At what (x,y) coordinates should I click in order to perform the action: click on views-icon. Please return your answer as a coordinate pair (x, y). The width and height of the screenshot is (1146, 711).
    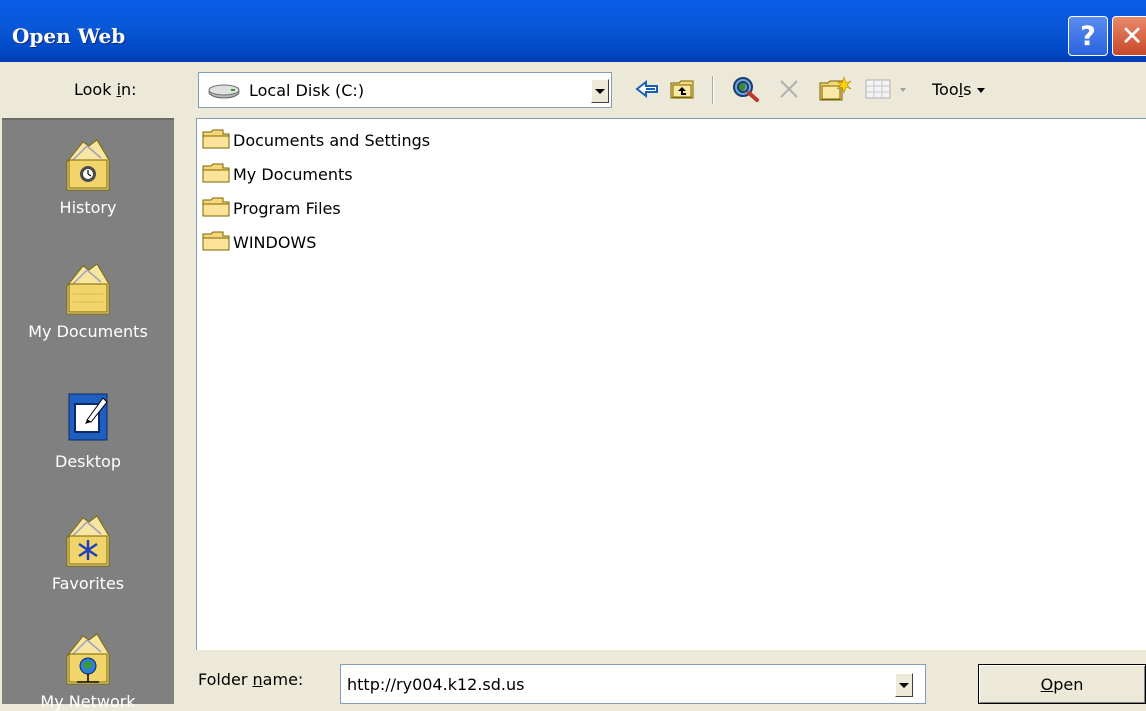
    Looking at the image, I should click on (887, 91).